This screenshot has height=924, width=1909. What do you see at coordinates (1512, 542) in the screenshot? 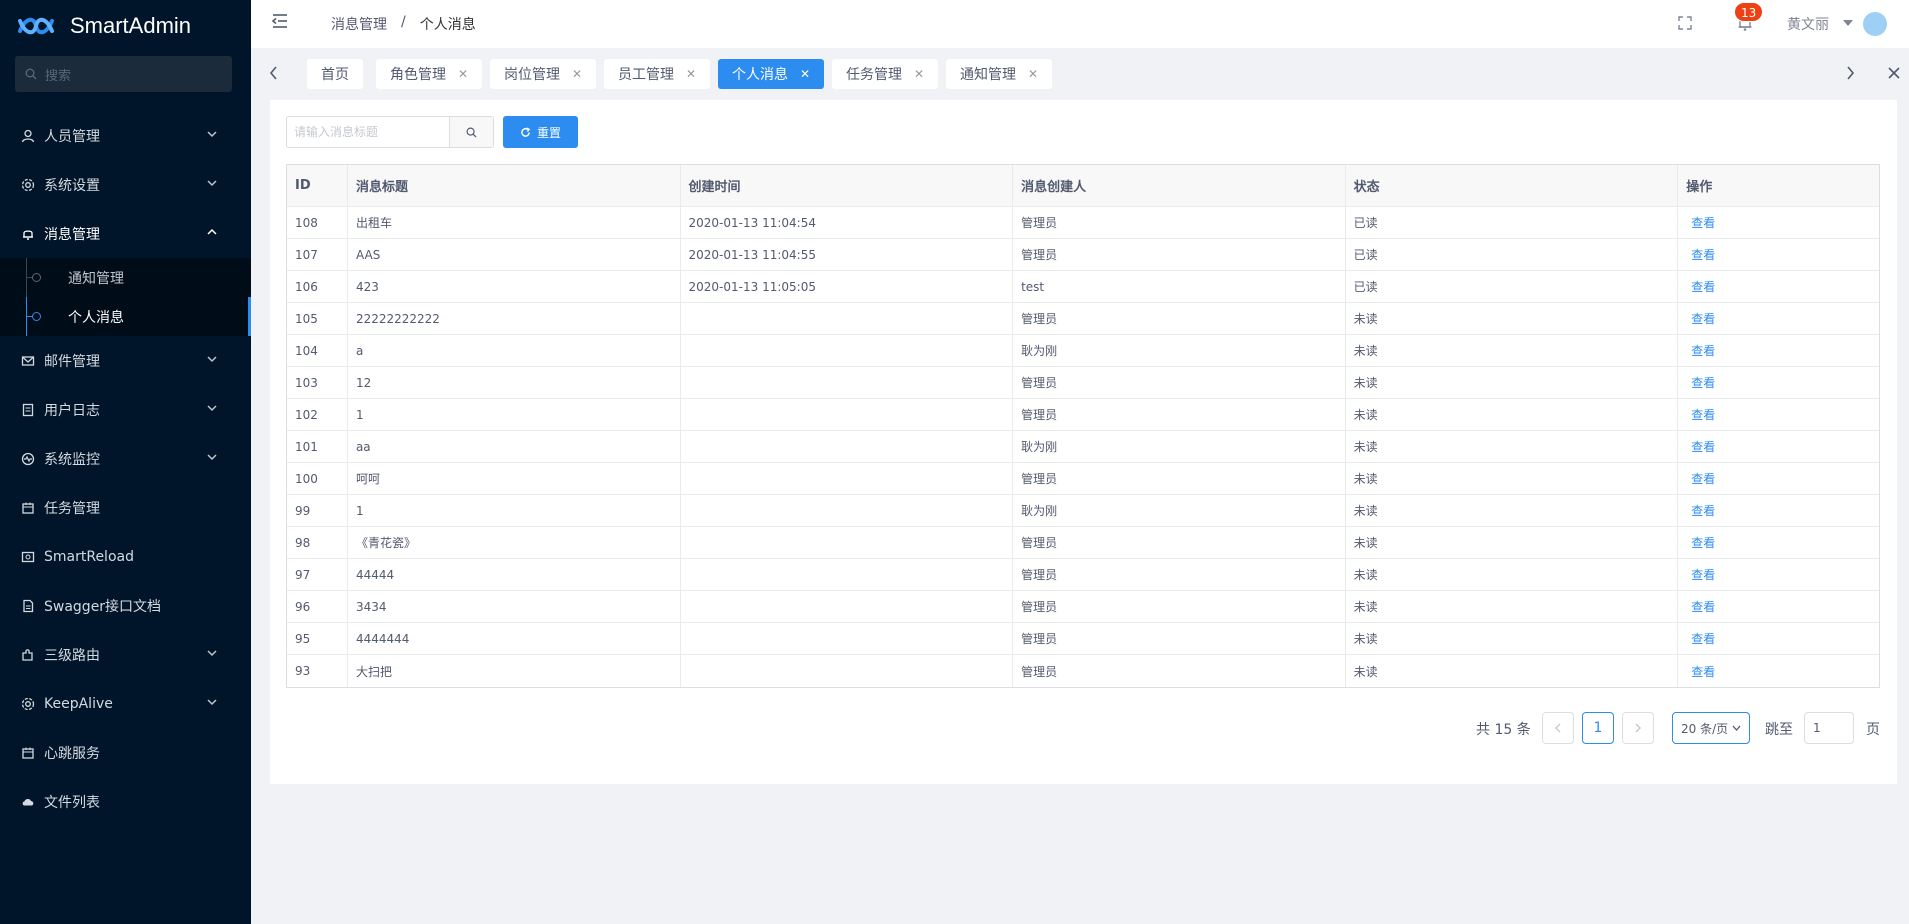
I see `cell-status: 未读` at bounding box center [1512, 542].